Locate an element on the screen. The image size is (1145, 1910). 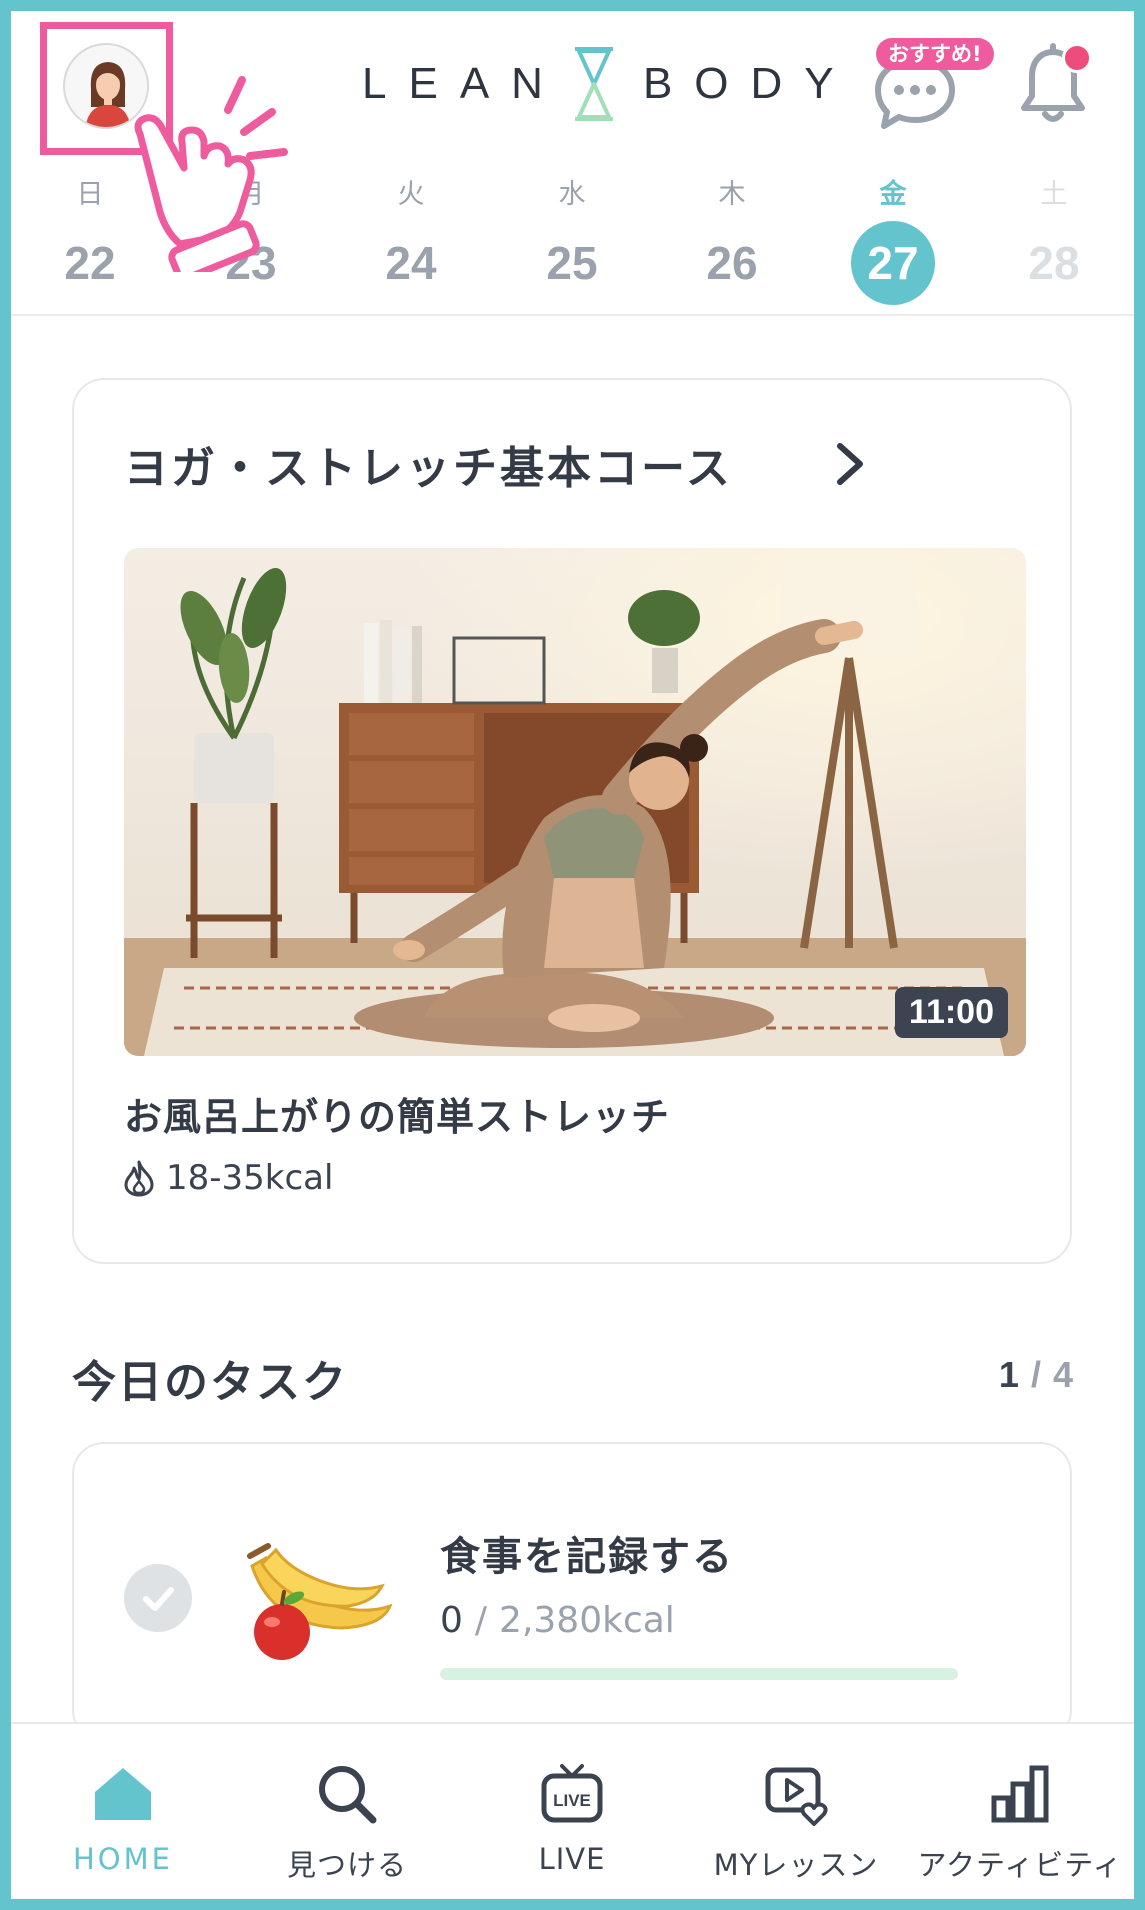
nav-label: LIVE is located at coordinates (572, 1859).